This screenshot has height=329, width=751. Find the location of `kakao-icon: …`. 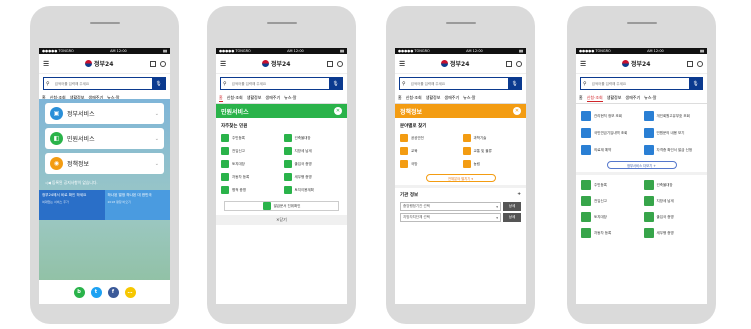

kakao-icon: … is located at coordinates (130, 292).